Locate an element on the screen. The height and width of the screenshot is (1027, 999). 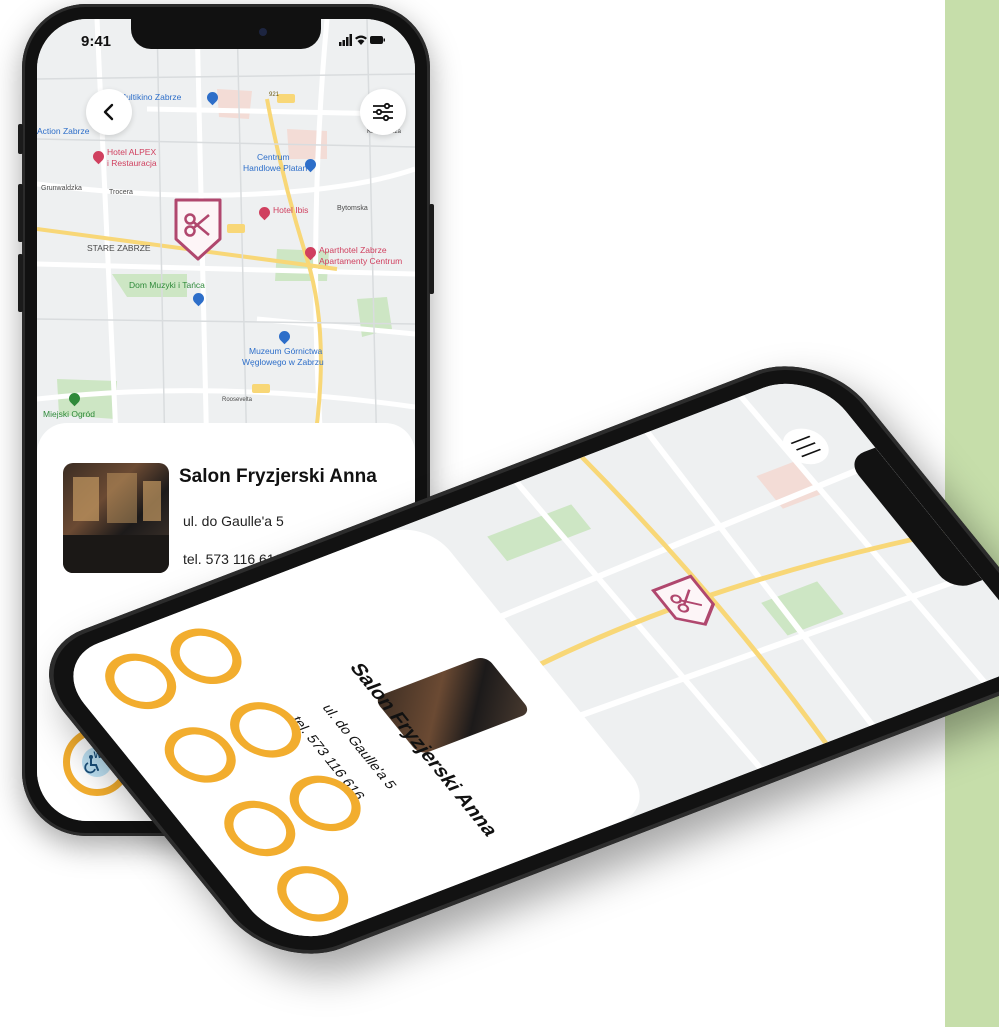
sliders-icon is located at coordinates (383, 112).